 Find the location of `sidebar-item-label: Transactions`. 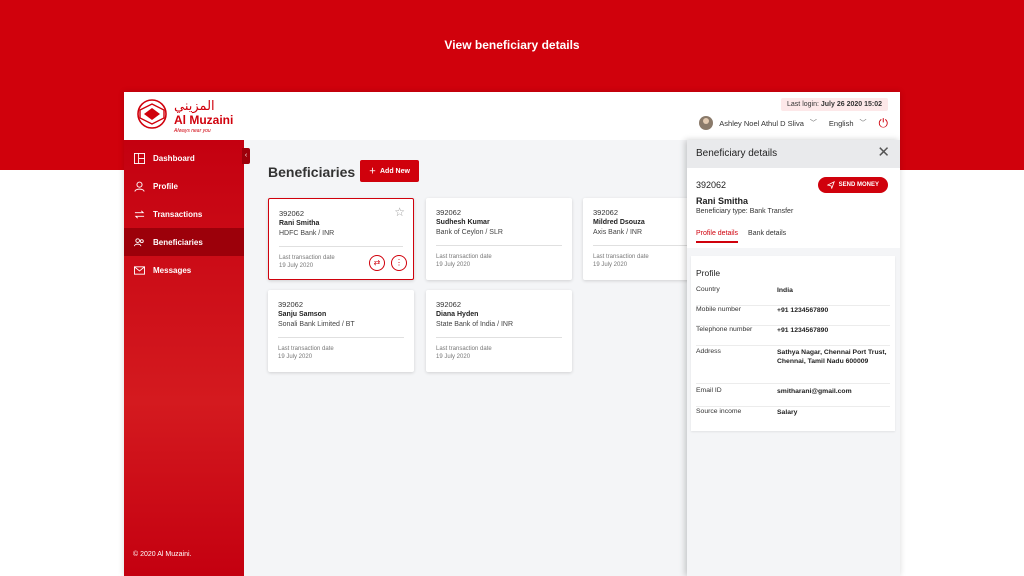

sidebar-item-label: Transactions is located at coordinates (178, 214).